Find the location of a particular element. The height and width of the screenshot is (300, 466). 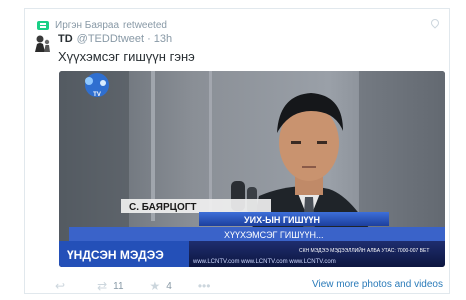

like-count: 4 is located at coordinates (169, 286).